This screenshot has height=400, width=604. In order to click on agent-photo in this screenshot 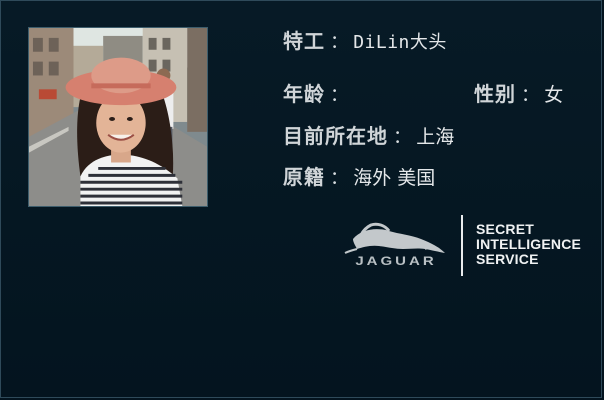, I will do `click(118, 117)`.